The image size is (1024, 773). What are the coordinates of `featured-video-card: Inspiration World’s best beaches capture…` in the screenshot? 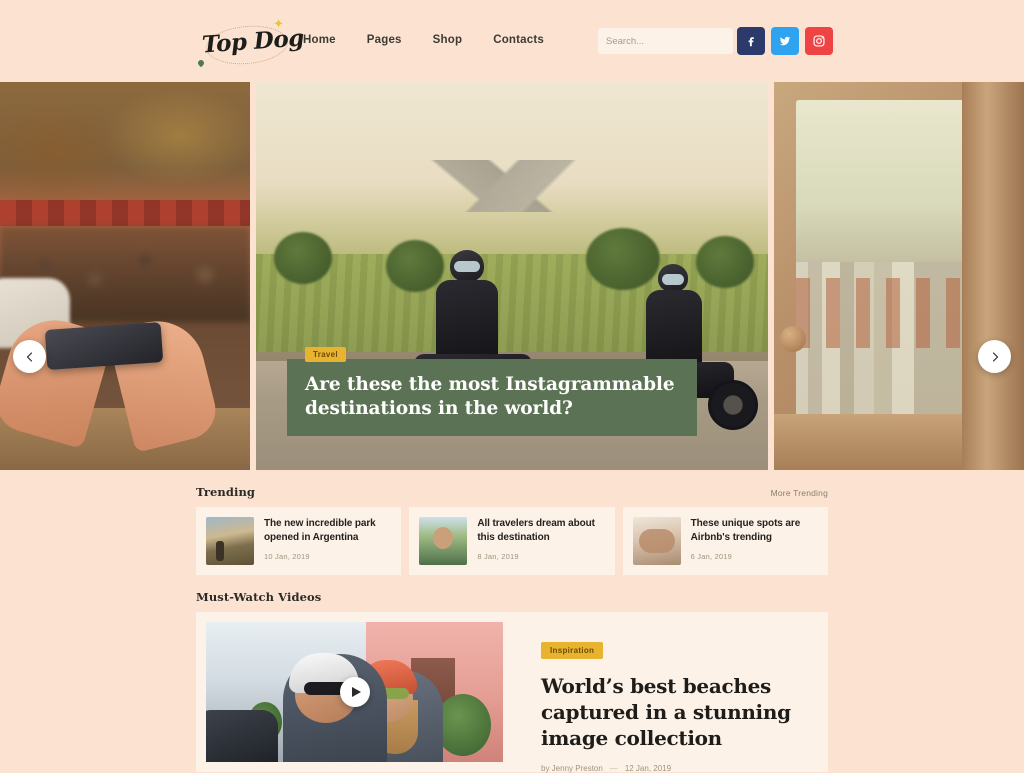 It's located at (512, 692).